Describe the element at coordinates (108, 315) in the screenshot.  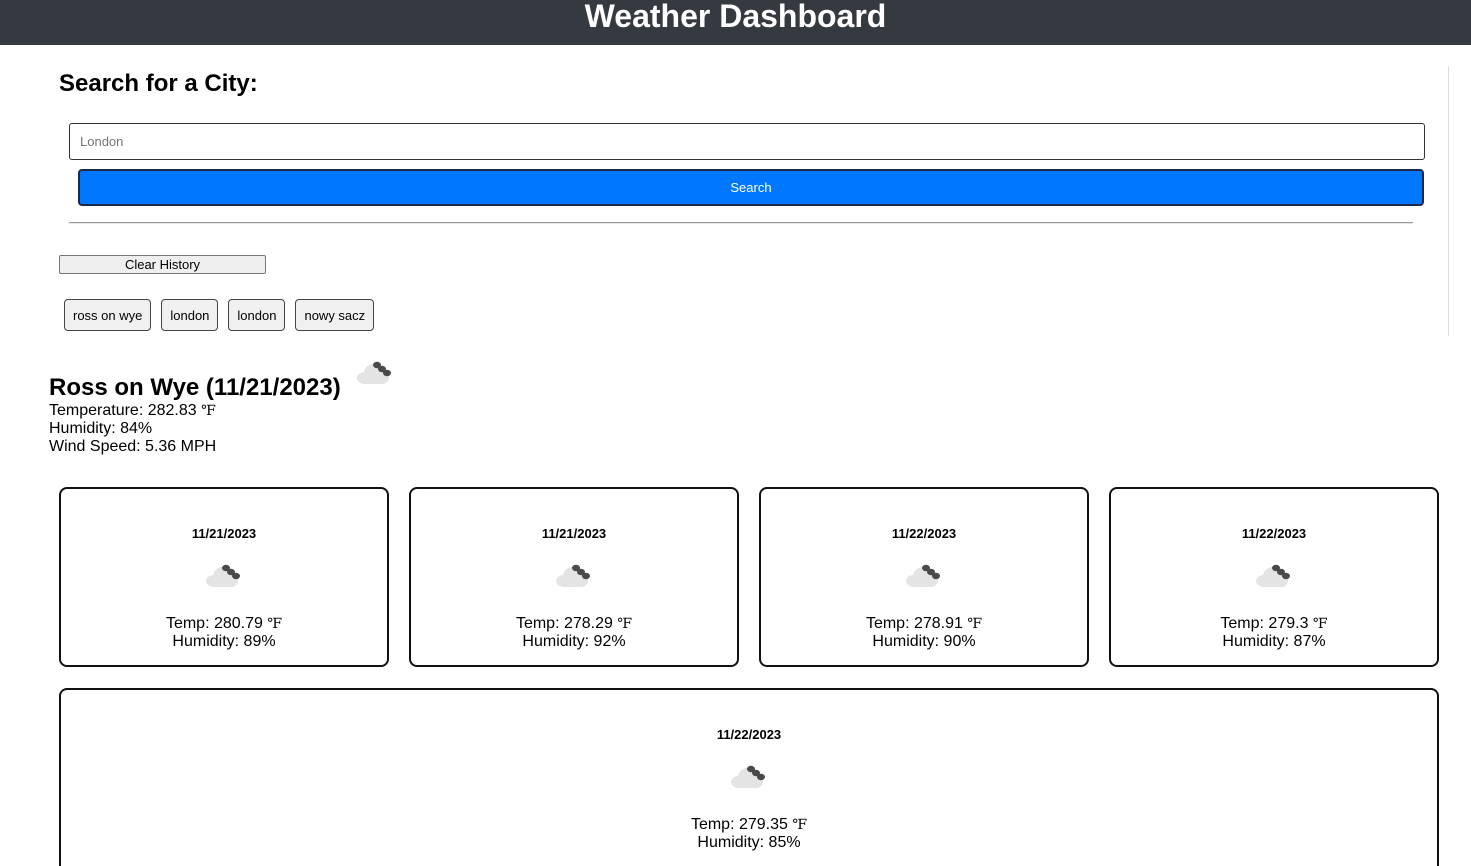
I see `history-item-button: ross on wye` at that location.